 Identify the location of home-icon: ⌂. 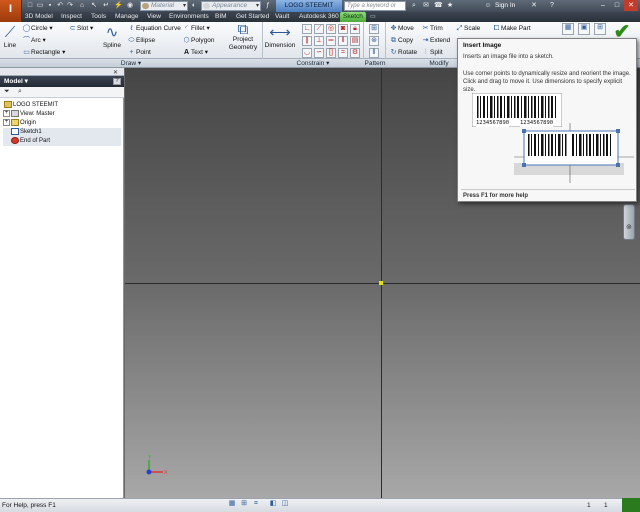
(82, 6).